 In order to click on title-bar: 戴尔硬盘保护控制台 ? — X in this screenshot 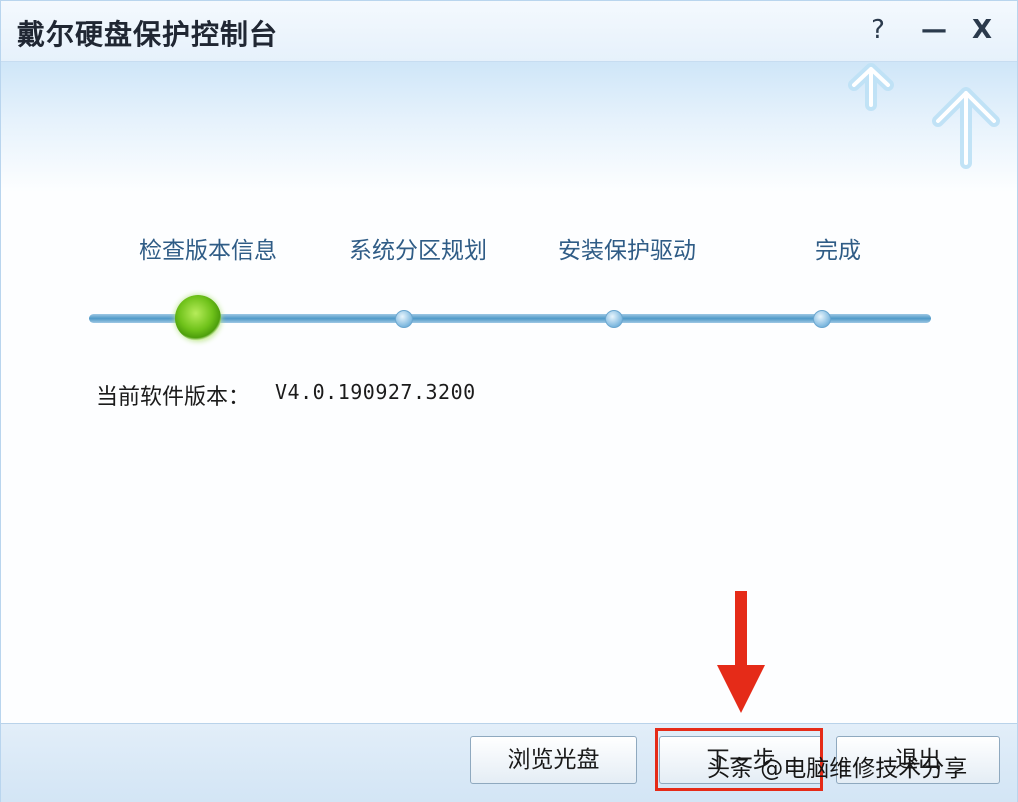, I will do `click(509, 31)`.